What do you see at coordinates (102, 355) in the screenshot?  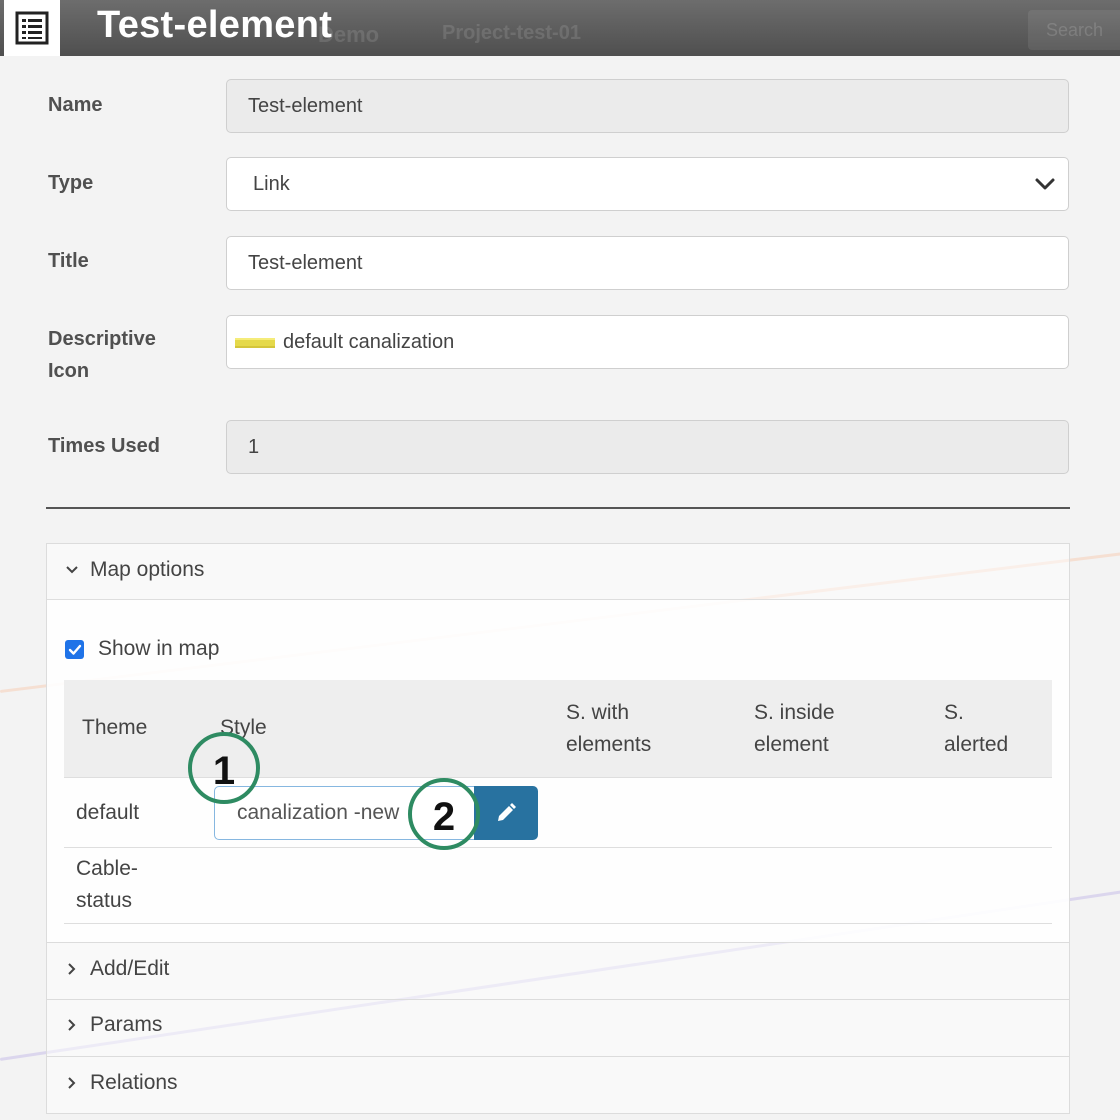 I see `descriptive-icon-label: Descriptive Icon` at bounding box center [102, 355].